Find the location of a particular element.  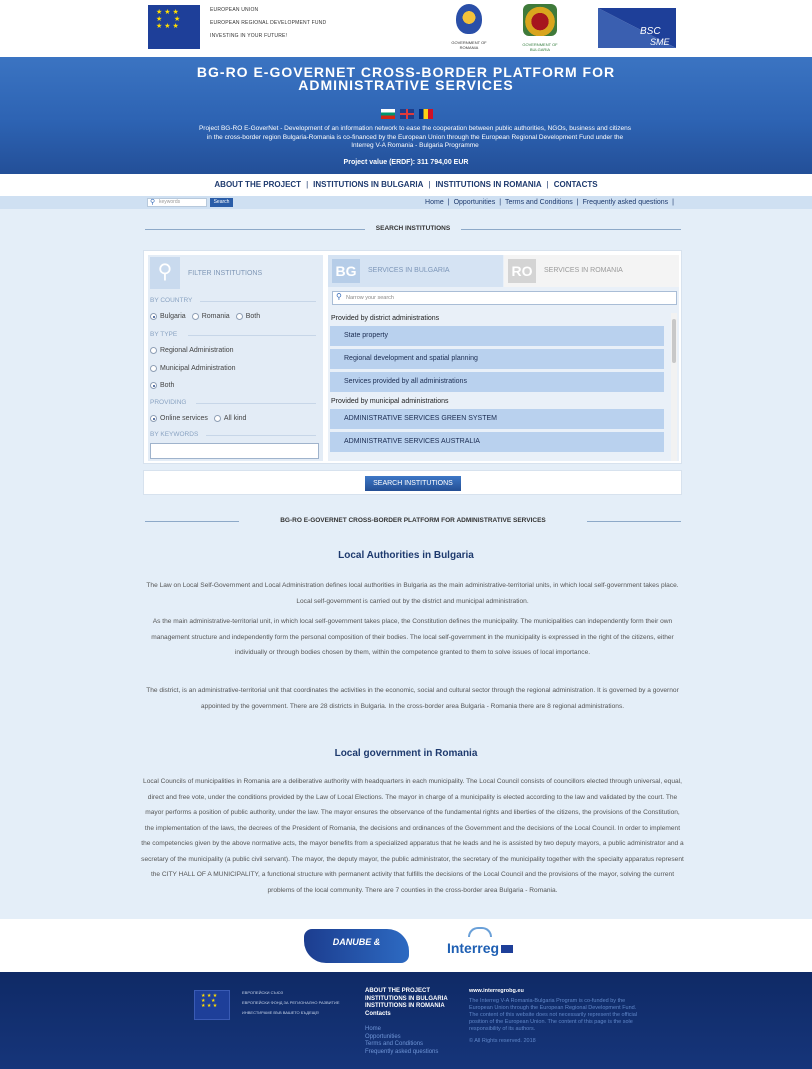

bulgaria-crest-icon is located at coordinates (540, 20).